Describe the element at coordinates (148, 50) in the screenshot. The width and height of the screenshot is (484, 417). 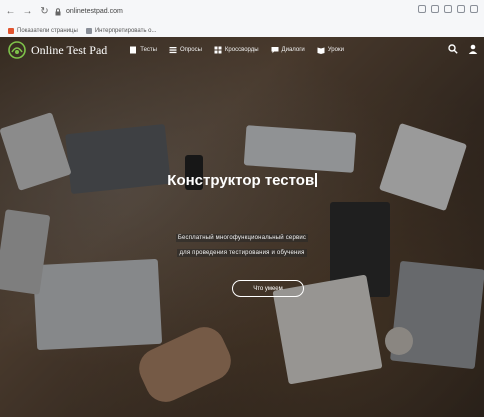
I see `menu-item-label: Тесты` at that location.